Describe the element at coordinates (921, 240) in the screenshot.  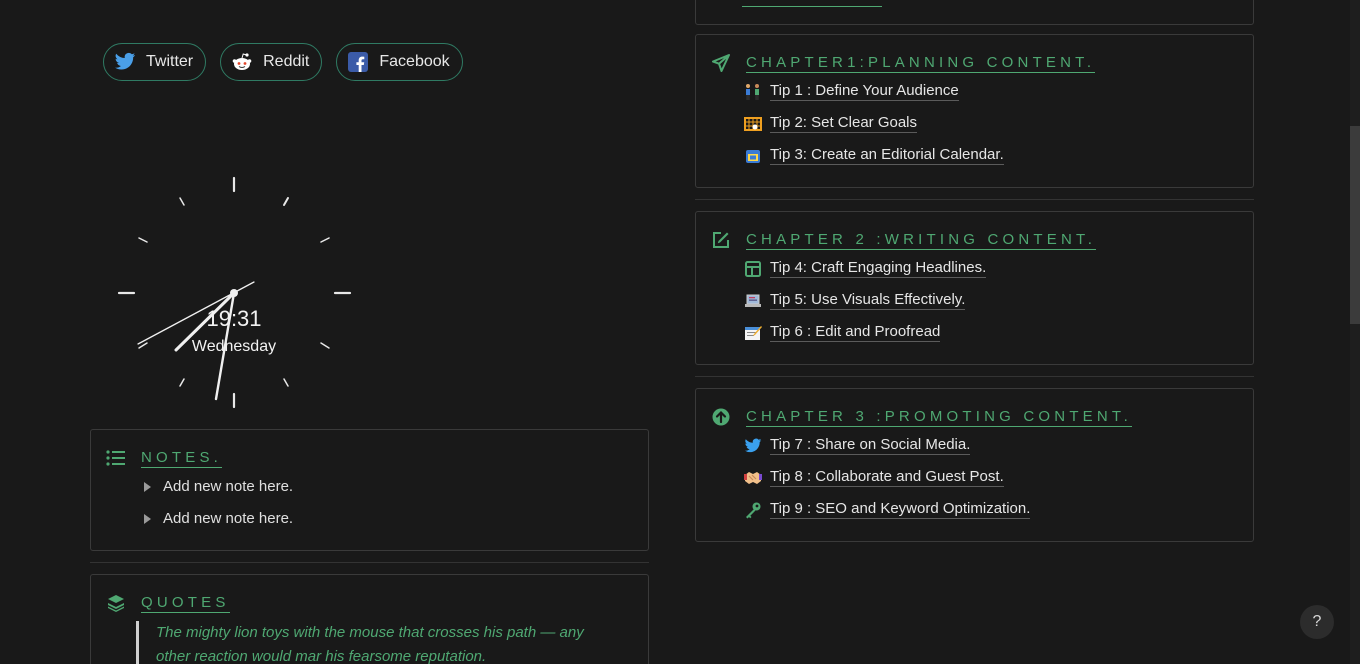
I see `chapter2-title-text: CHAPTER 2 :WRITING CONTENT.` at that location.